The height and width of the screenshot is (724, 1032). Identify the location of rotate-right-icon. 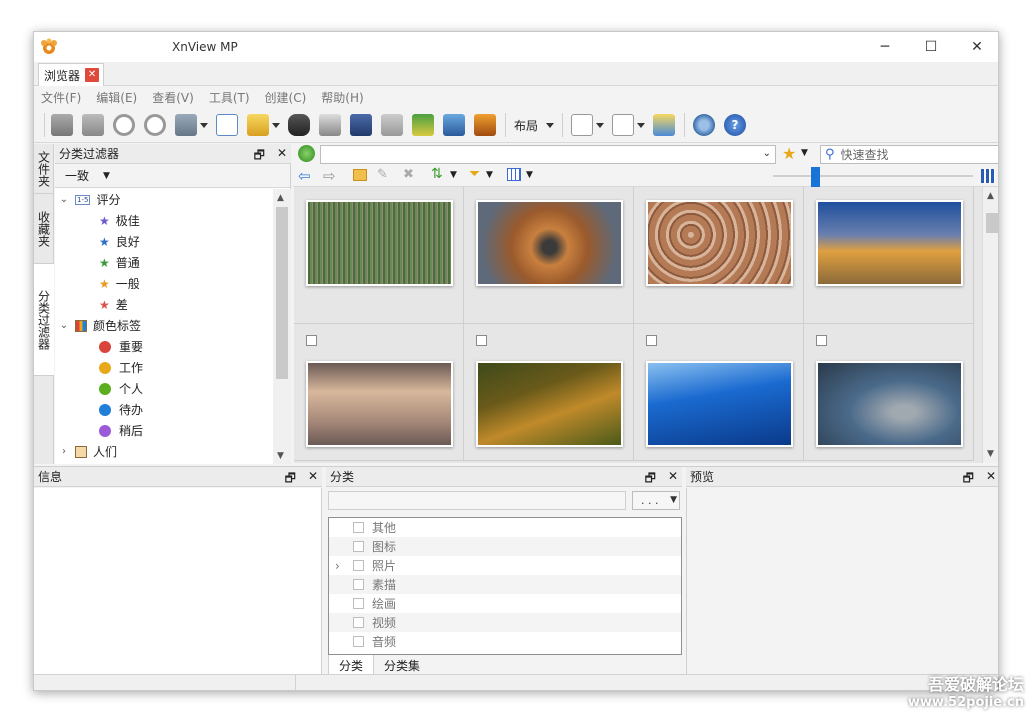
(155, 125).